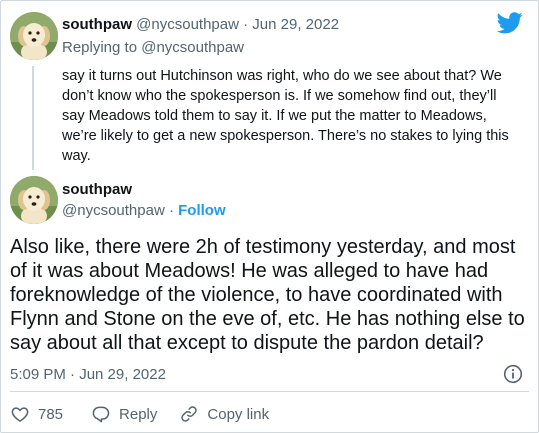 Image resolution: width=539 pixels, height=433 pixels. What do you see at coordinates (36, 414) in the screenshot?
I see `like-button: 785` at bounding box center [36, 414].